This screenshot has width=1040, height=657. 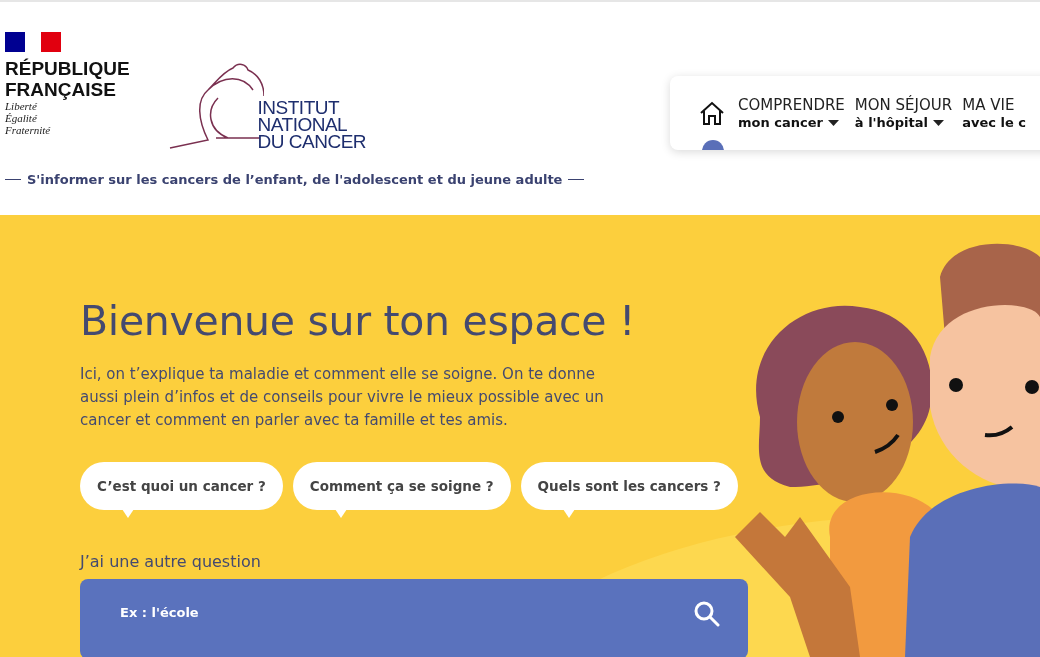 What do you see at coordinates (67, 68) in the screenshot?
I see `logo-text: RÉPUBLIQUE` at bounding box center [67, 68].